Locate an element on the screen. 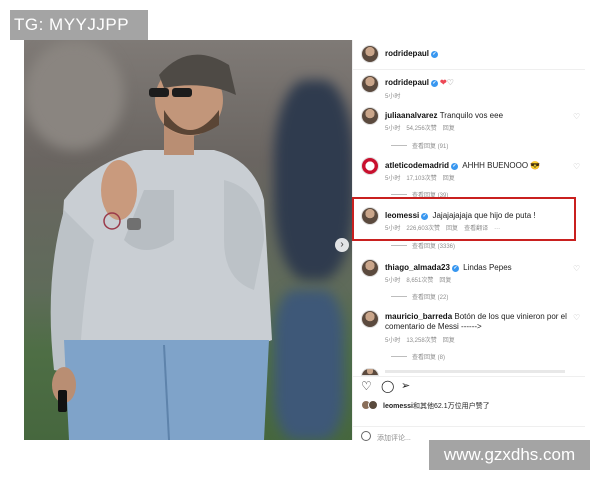  comment-author: juliaanalvarez is located at coordinates (411, 115).